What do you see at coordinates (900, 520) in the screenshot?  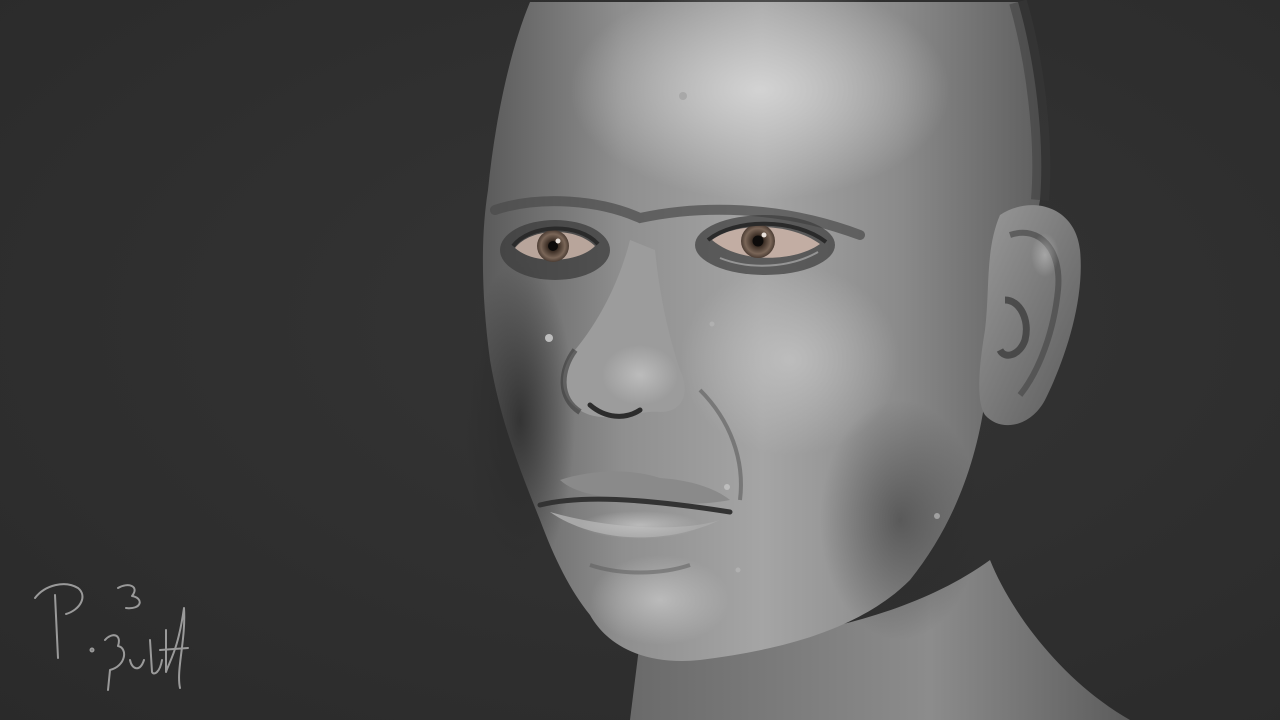 I see `jaw-shadow` at bounding box center [900, 520].